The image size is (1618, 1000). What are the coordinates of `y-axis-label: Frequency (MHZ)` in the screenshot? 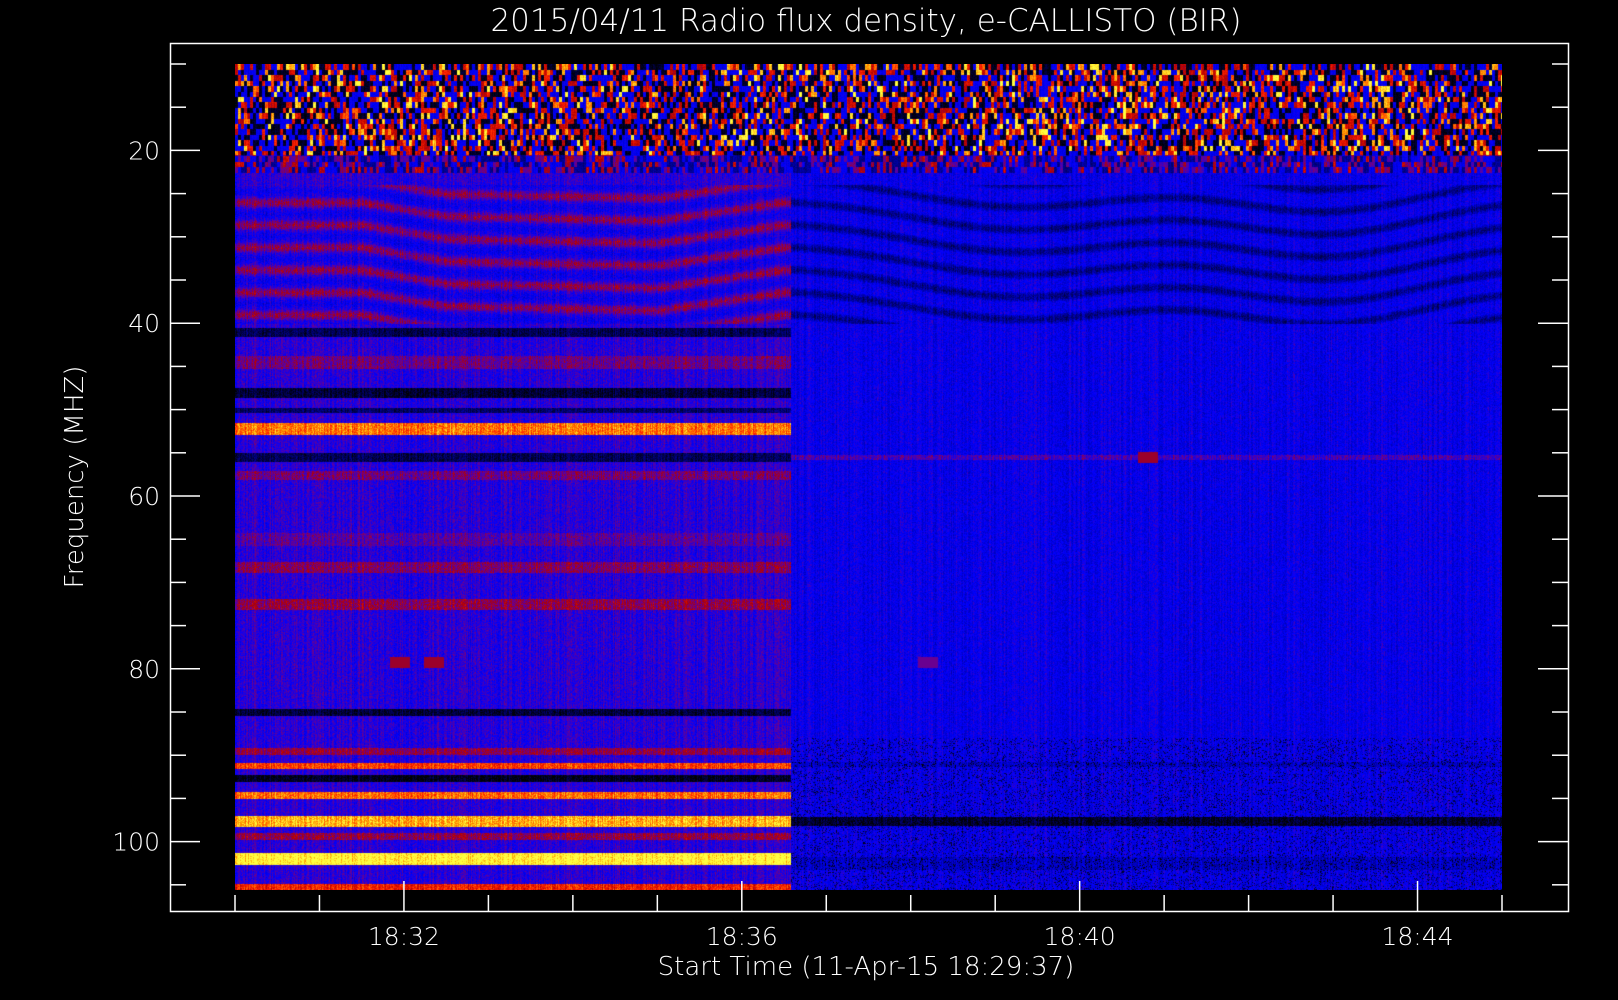 It's located at (75, 477).